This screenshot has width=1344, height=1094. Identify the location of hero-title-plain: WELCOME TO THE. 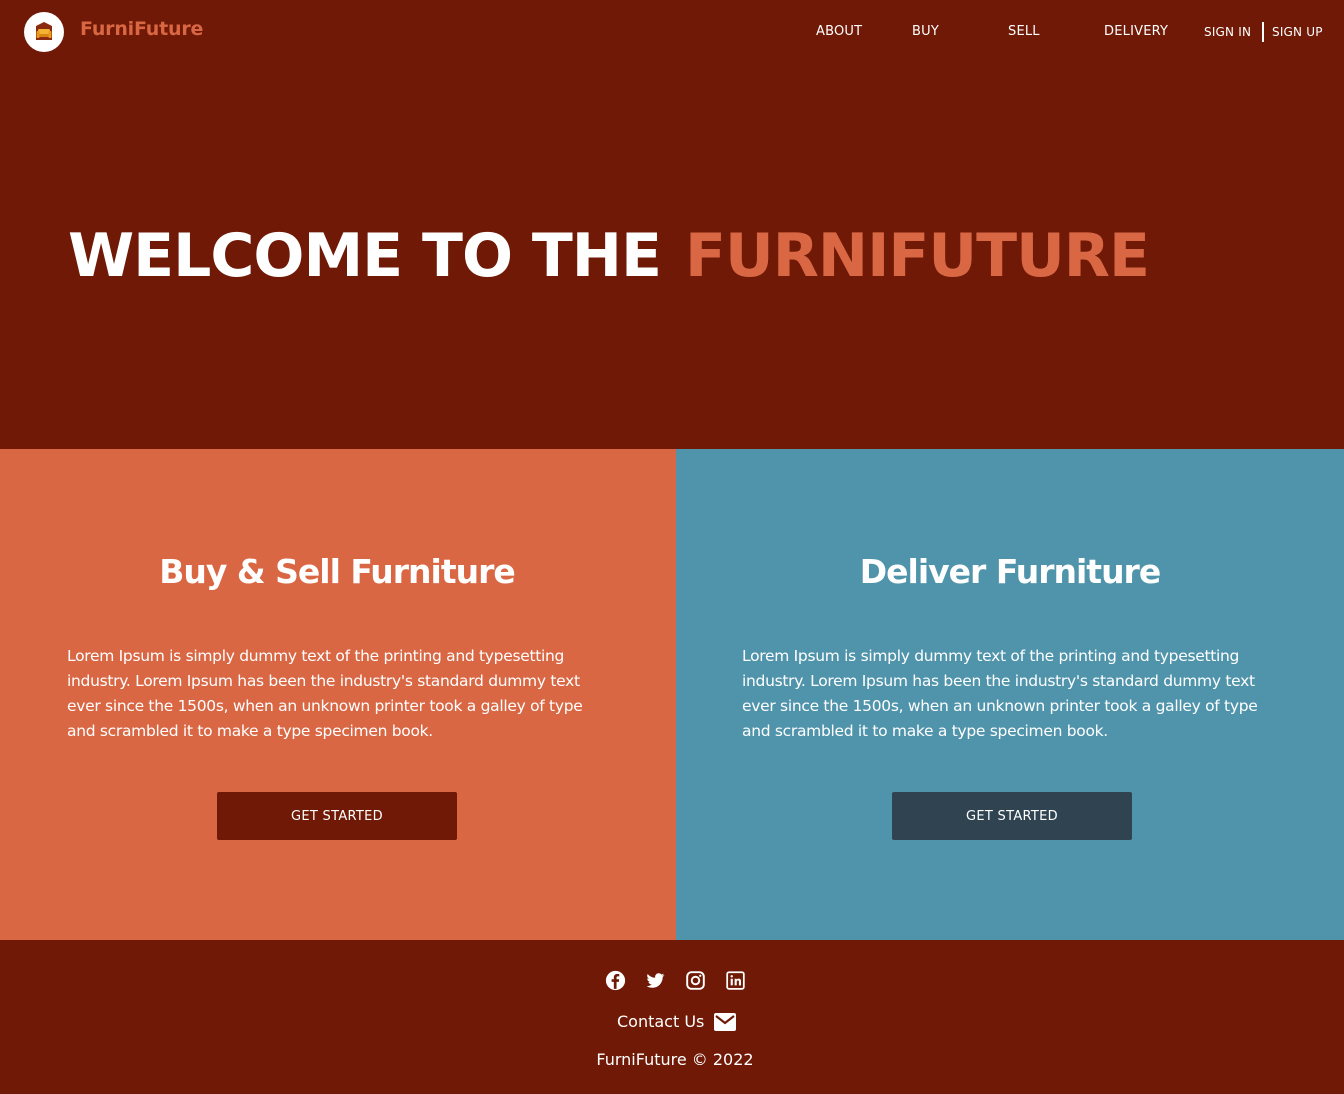
(365, 256).